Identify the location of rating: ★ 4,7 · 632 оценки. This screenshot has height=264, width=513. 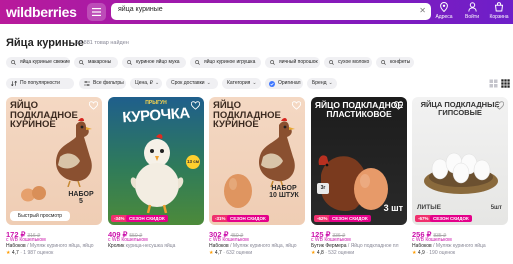
(230, 253).